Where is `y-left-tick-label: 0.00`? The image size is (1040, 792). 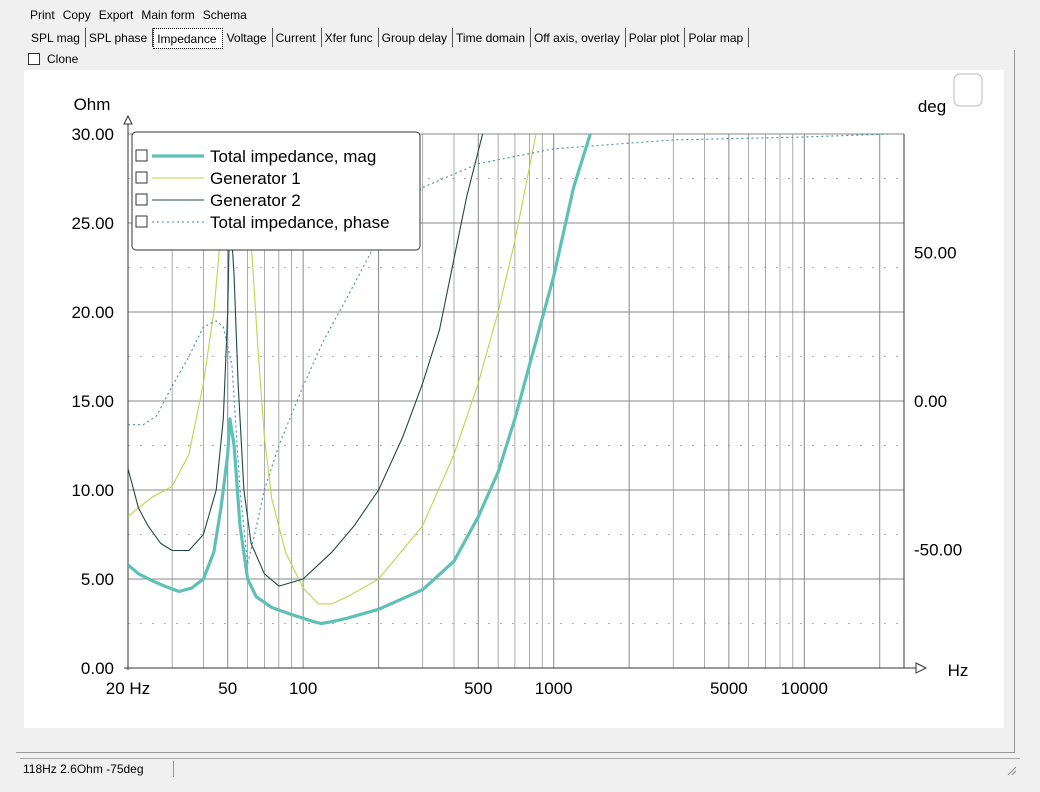 y-left-tick-label: 0.00 is located at coordinates (97, 668).